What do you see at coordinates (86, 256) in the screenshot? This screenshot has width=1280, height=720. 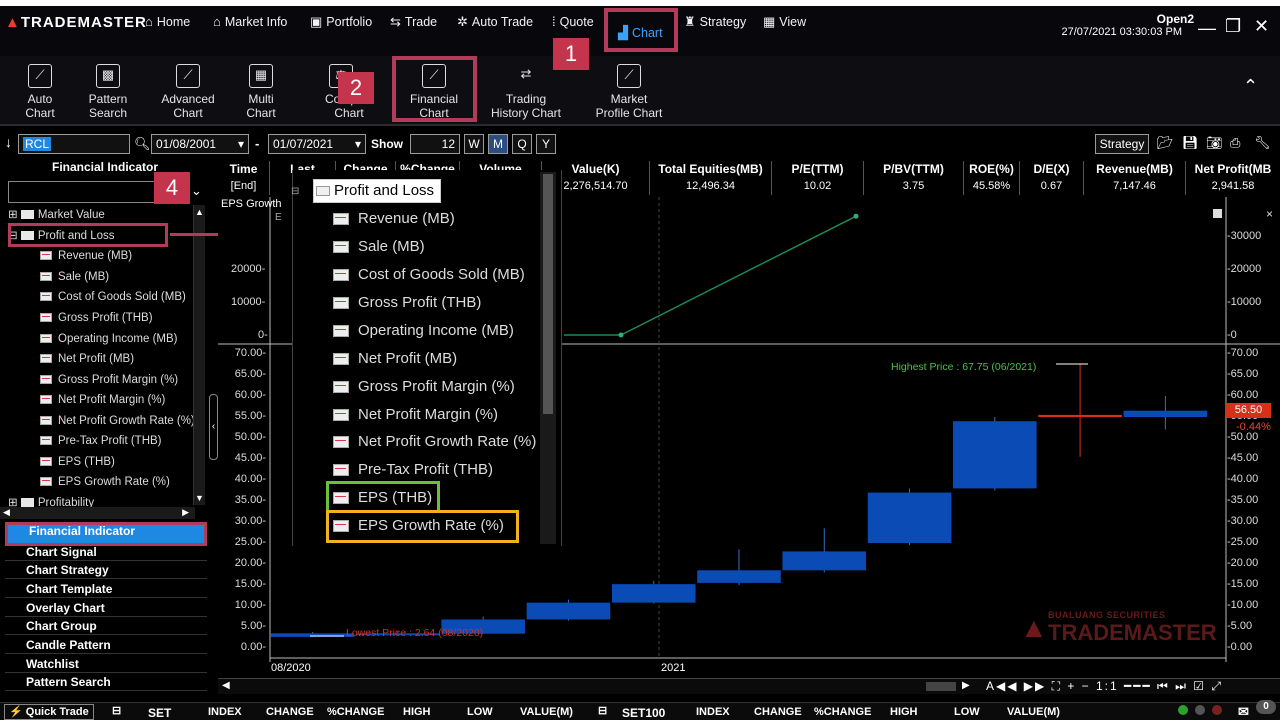 I see `tree-item-revenue: Revenue (MB)` at bounding box center [86, 256].